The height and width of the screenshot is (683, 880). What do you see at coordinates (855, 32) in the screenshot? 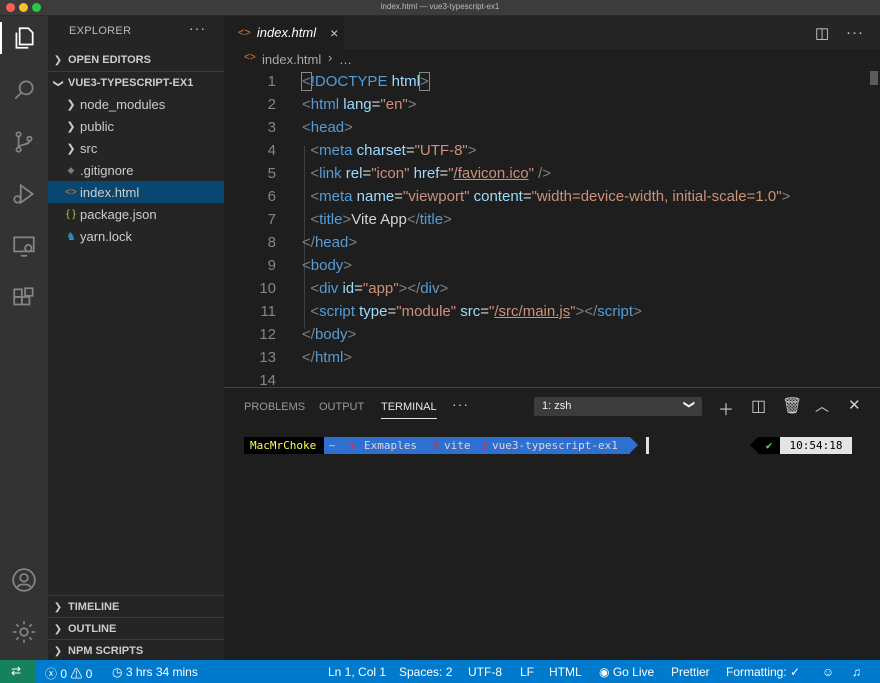
I see `more-actions-icon: ···` at bounding box center [855, 32].